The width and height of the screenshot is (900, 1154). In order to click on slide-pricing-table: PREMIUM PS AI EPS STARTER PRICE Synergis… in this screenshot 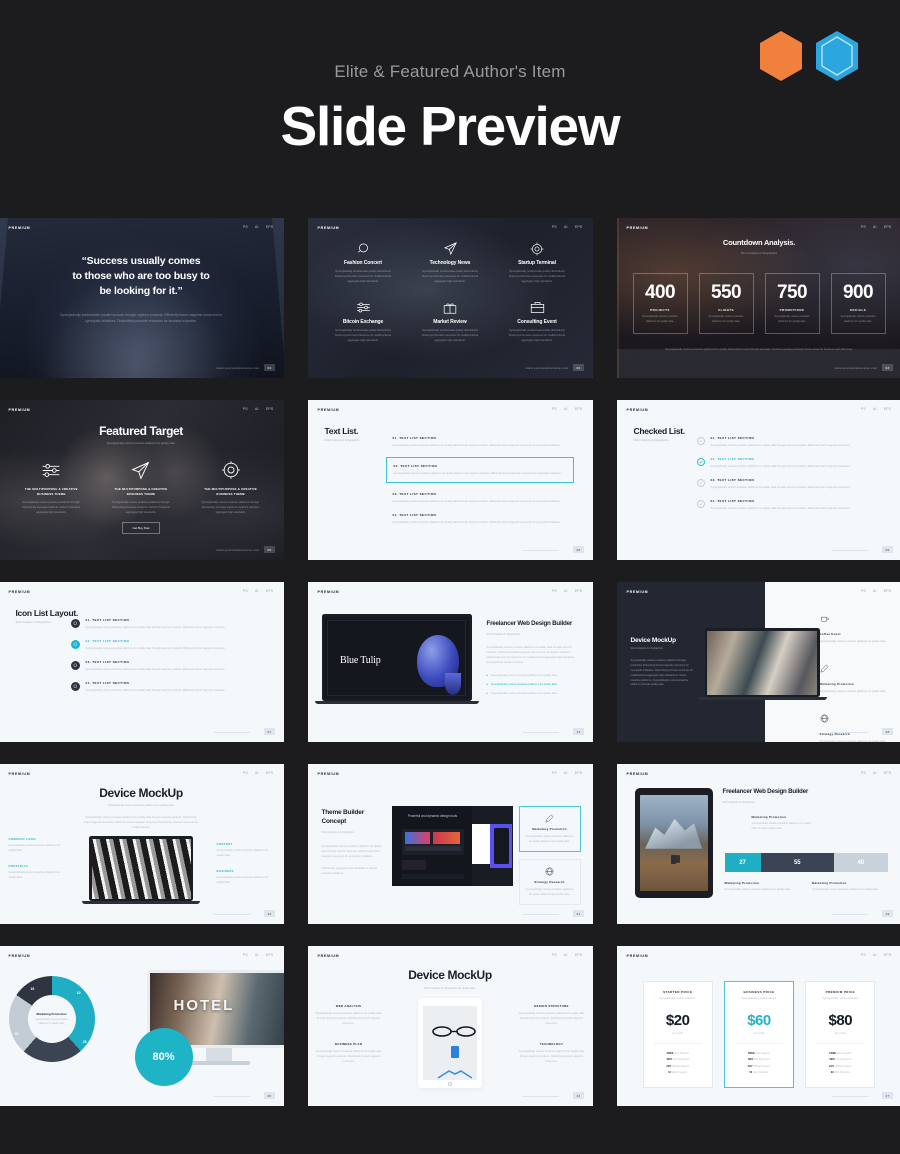, I will do `click(758, 1026)`.